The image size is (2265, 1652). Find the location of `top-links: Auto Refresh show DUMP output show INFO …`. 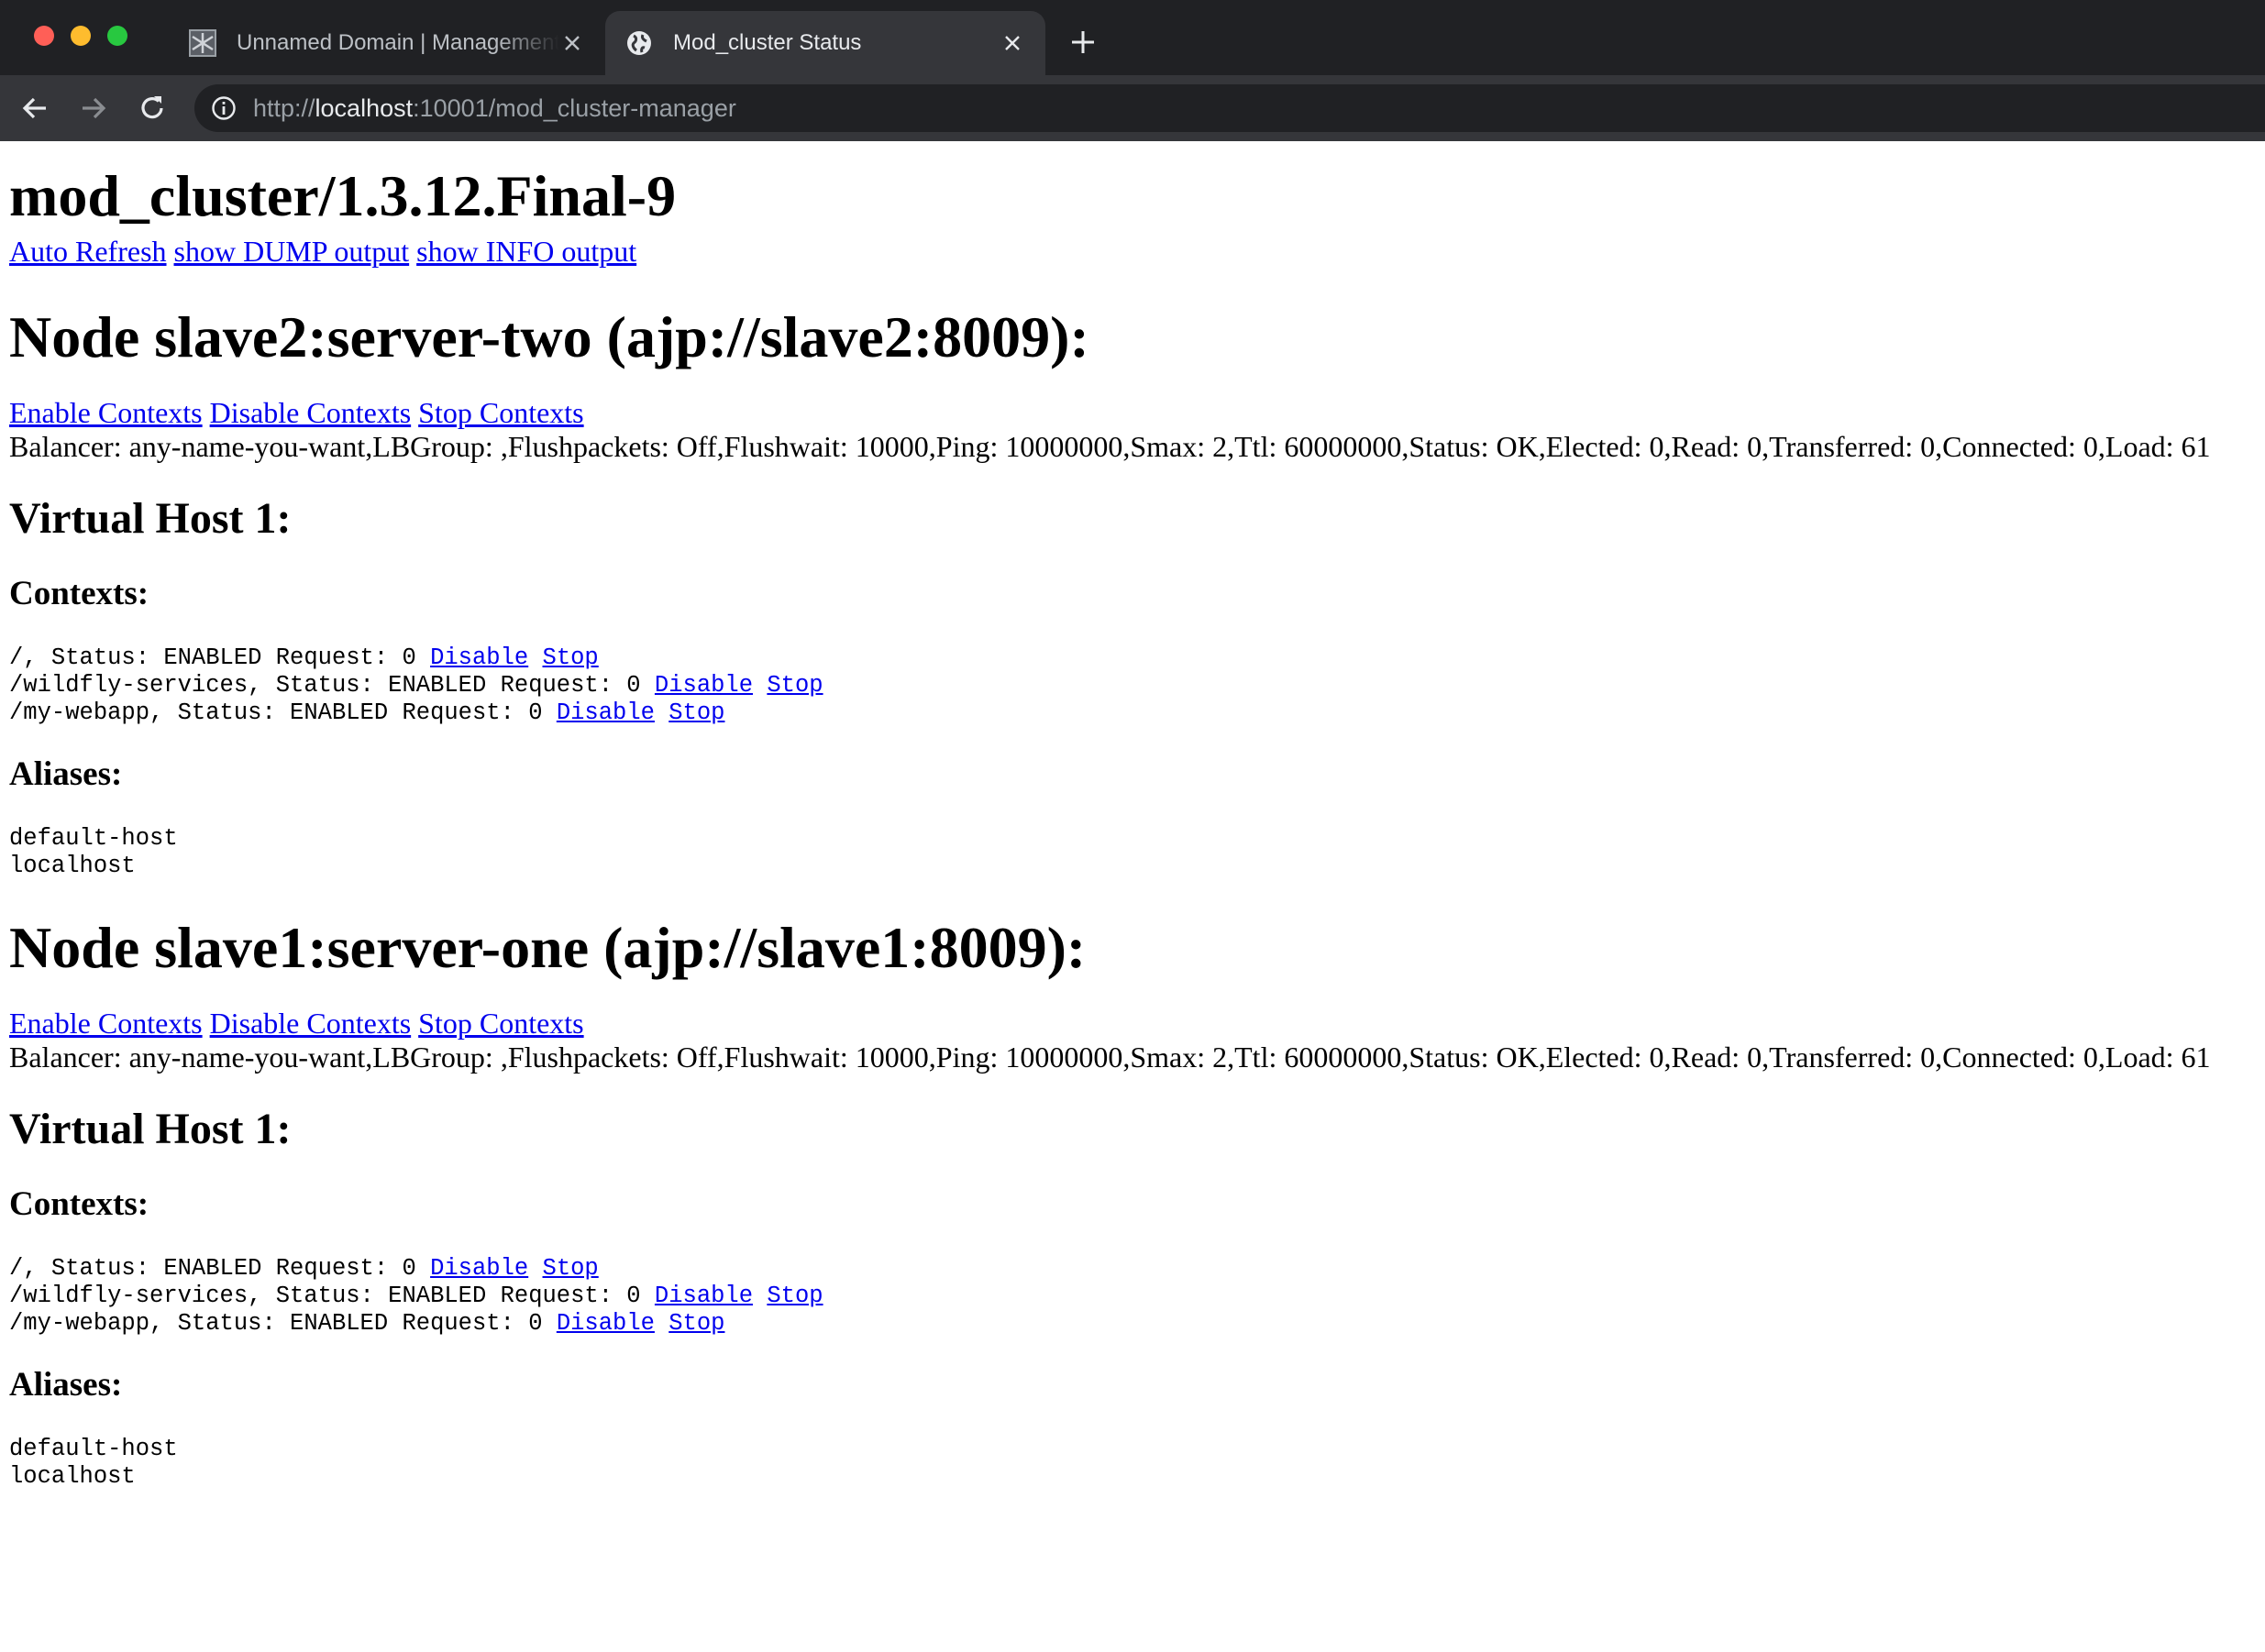

top-links: Auto Refresh show DUMP output show INFO … is located at coordinates (1132, 251).